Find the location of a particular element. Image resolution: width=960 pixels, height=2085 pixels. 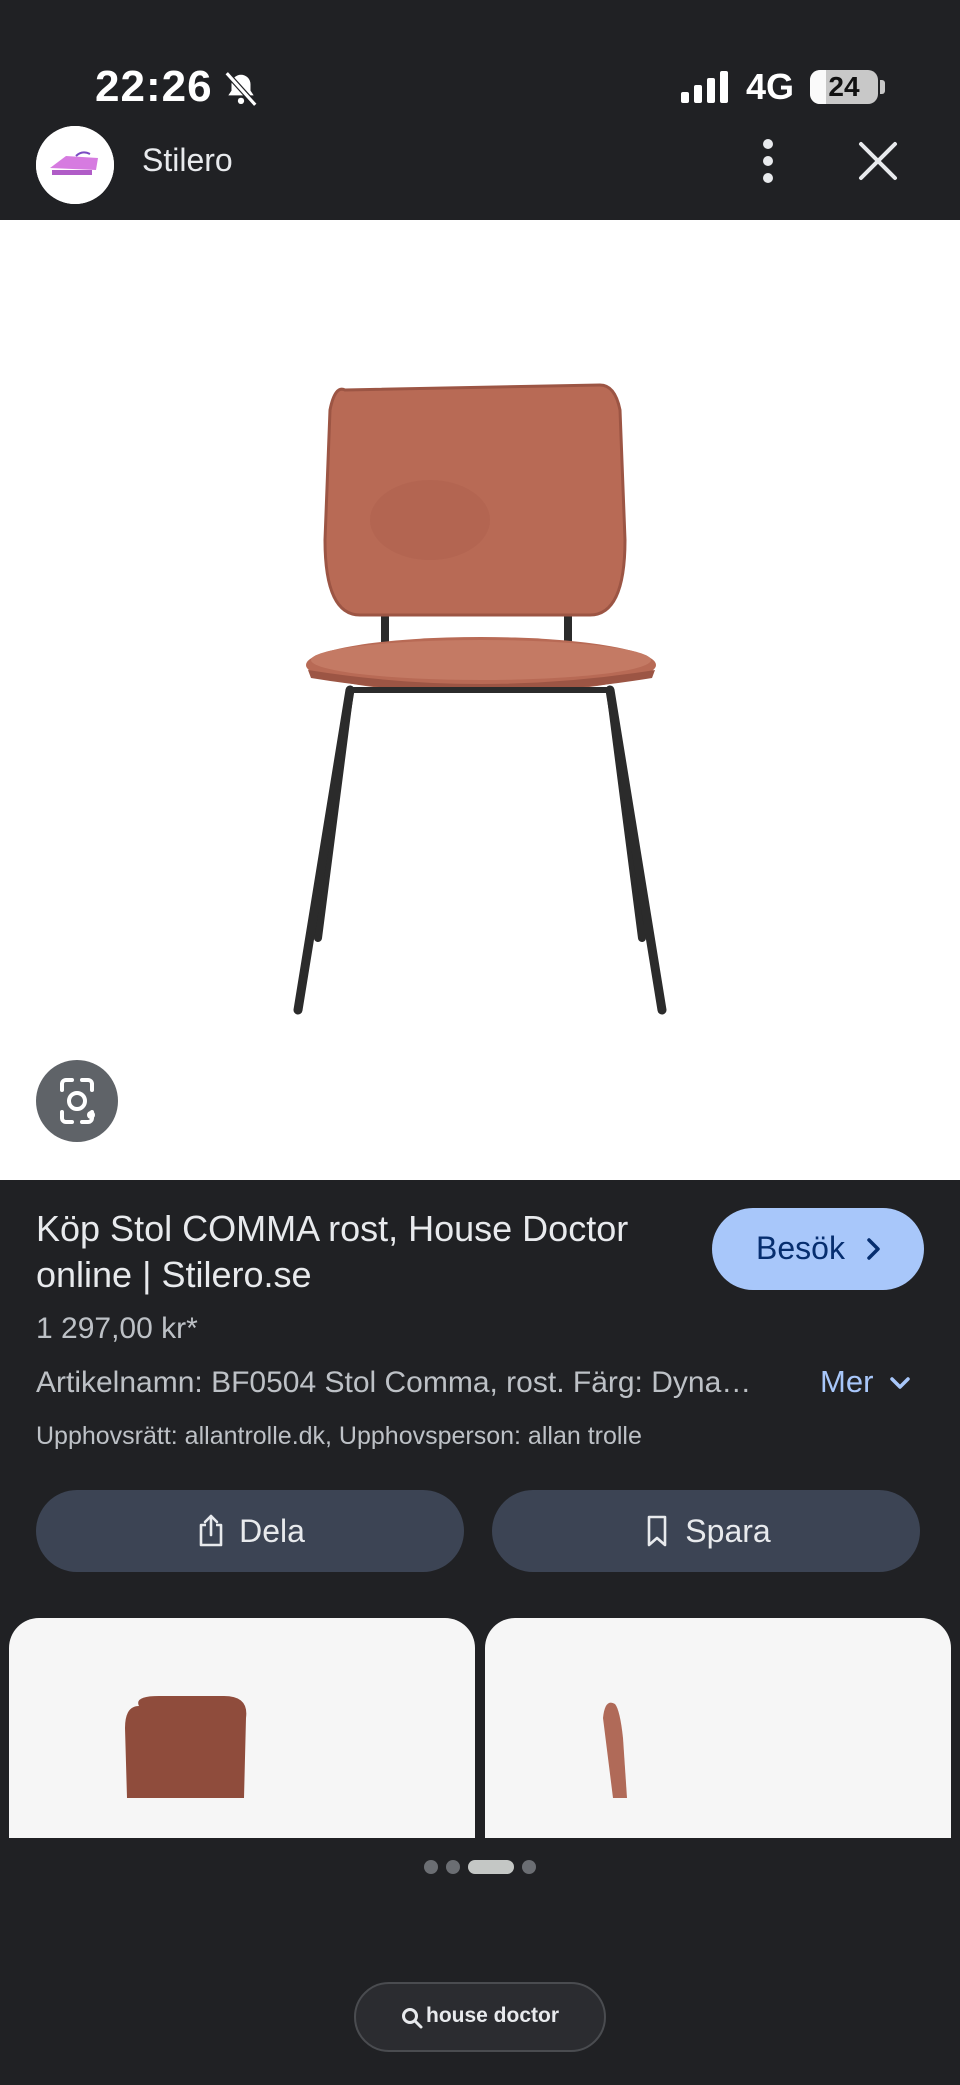

site-avatar is located at coordinates (75, 165).